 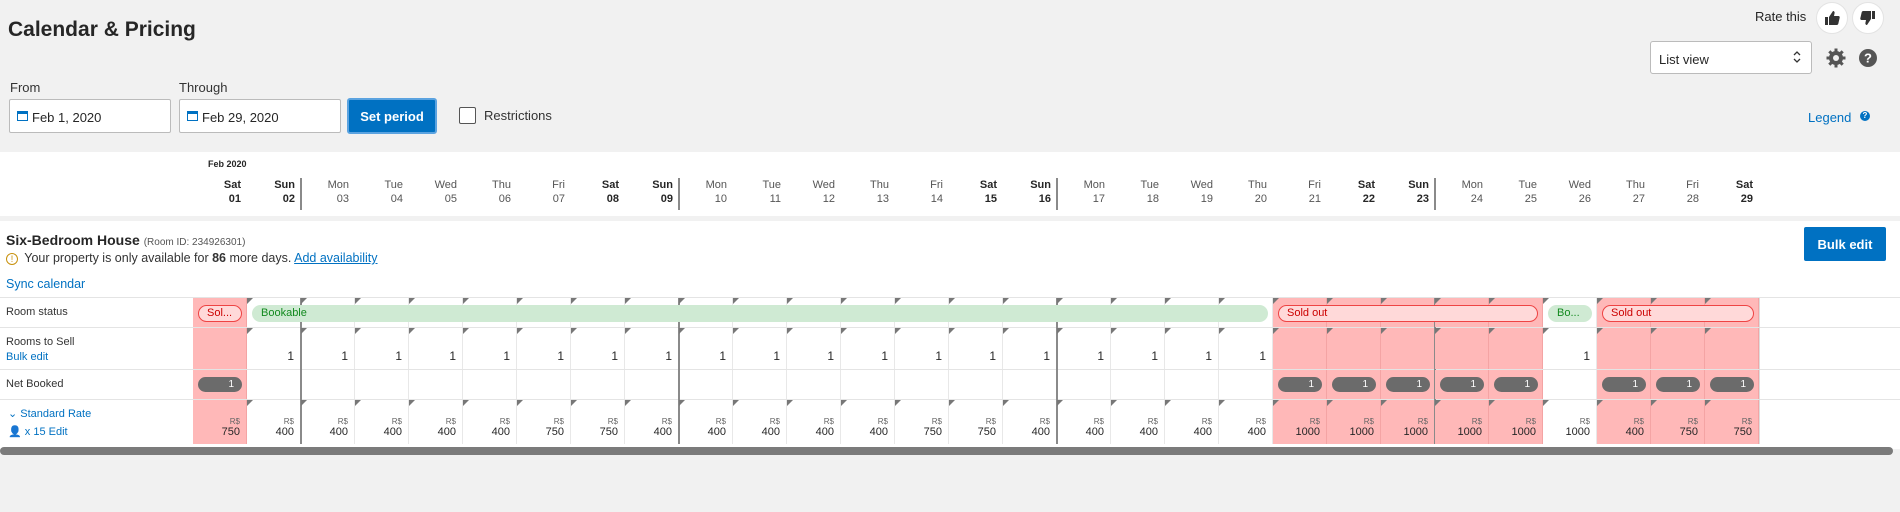 What do you see at coordinates (58, 432) in the screenshot?
I see `edit-link: Edit` at bounding box center [58, 432].